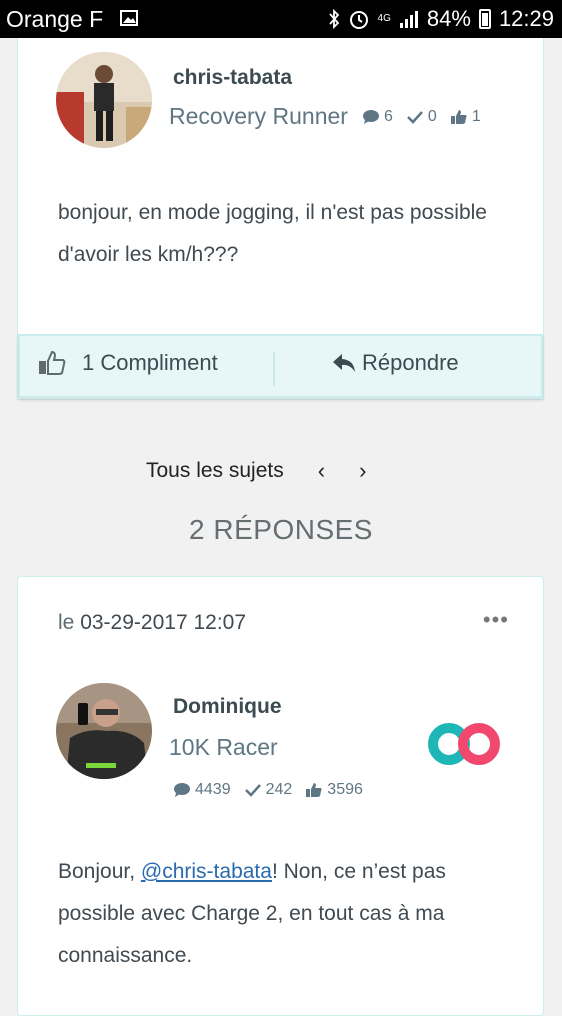  Describe the element at coordinates (232, 78) in the screenshot. I see `author-name: chris-tabata` at that location.